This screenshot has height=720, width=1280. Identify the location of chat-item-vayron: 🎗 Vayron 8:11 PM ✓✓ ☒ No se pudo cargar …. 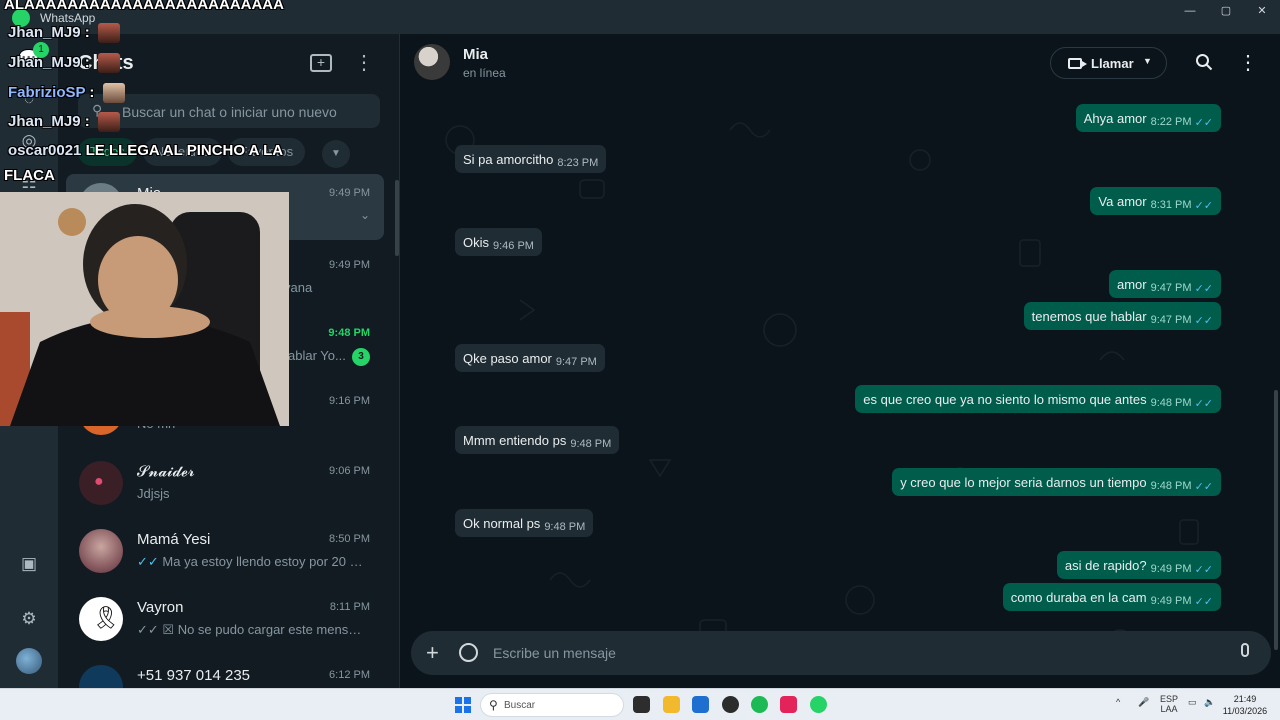
(225, 621).